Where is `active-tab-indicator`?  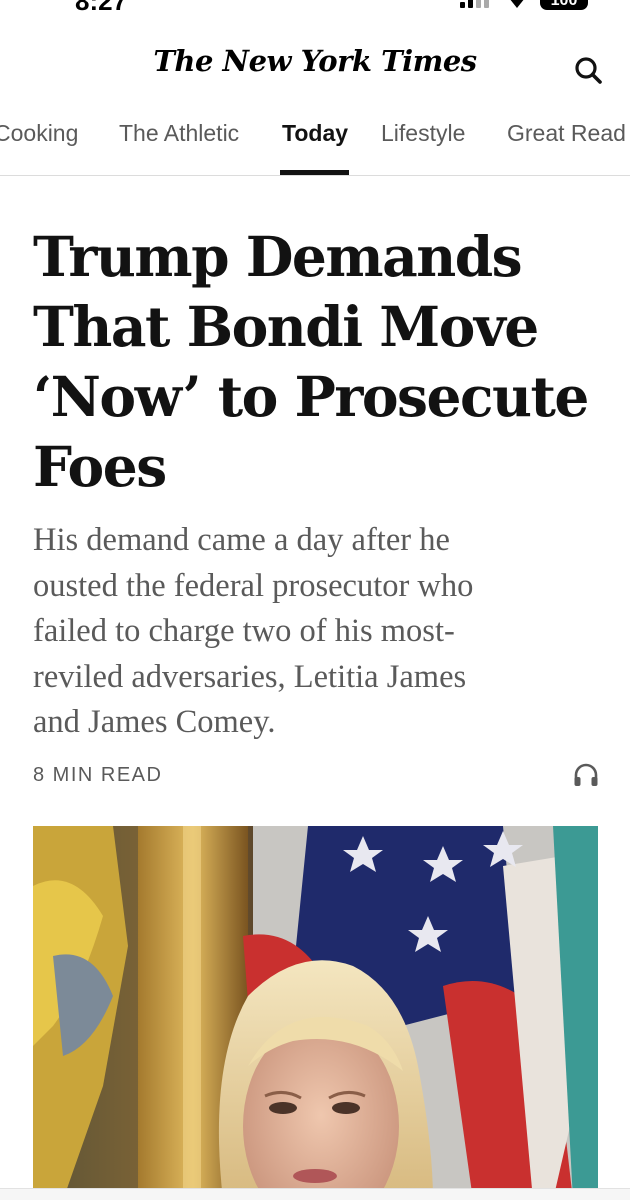
active-tab-indicator is located at coordinates (314, 172).